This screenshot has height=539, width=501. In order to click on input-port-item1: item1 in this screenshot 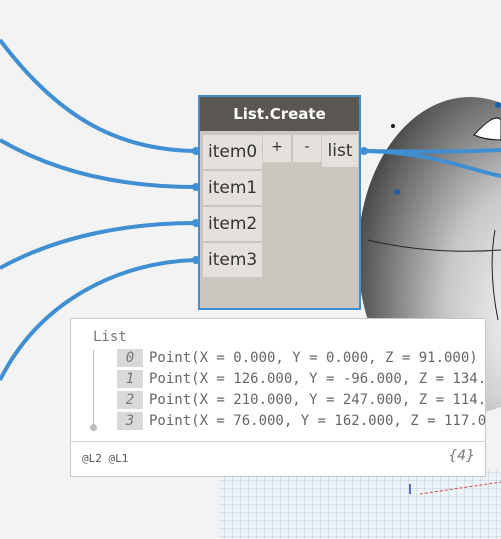, I will do `click(232, 188)`.